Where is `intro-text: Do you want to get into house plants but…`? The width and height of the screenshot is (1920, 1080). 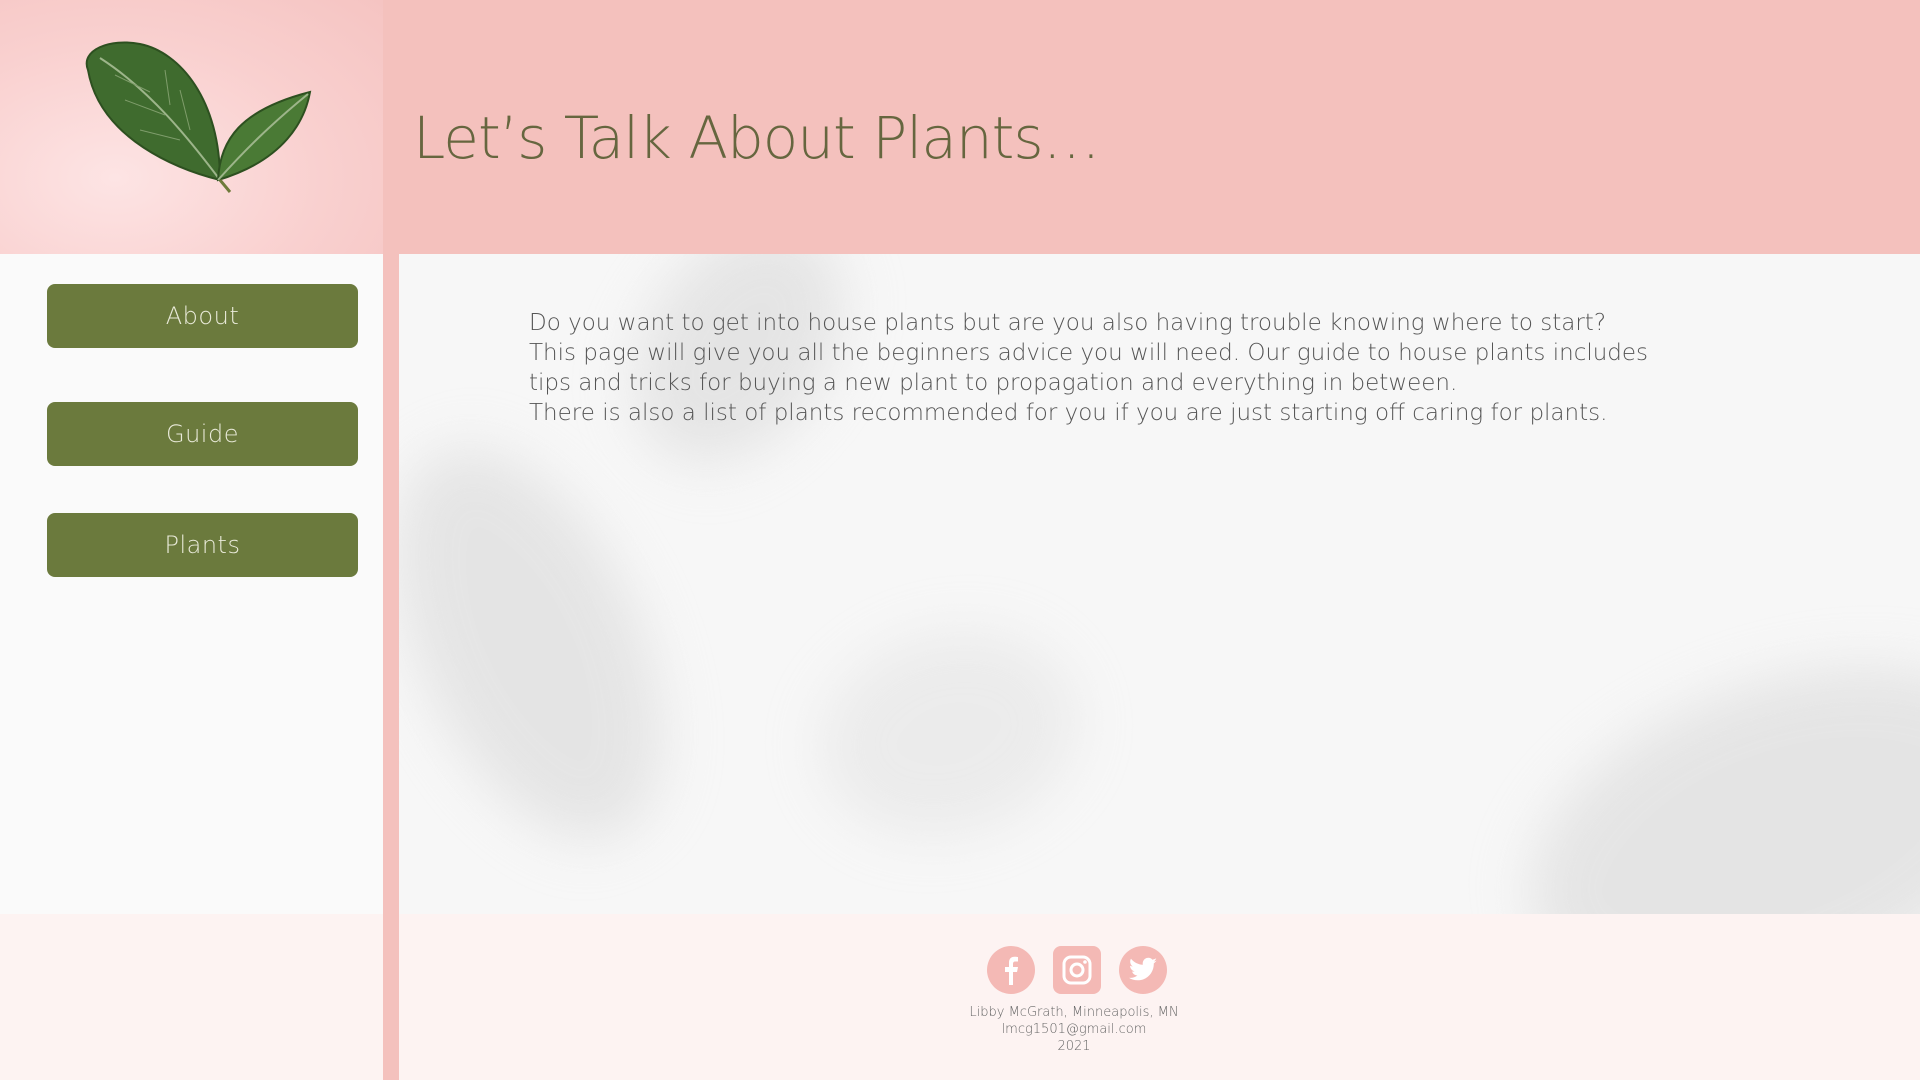
intro-text: Do you want to get into house plants but… is located at coordinates (1099, 368).